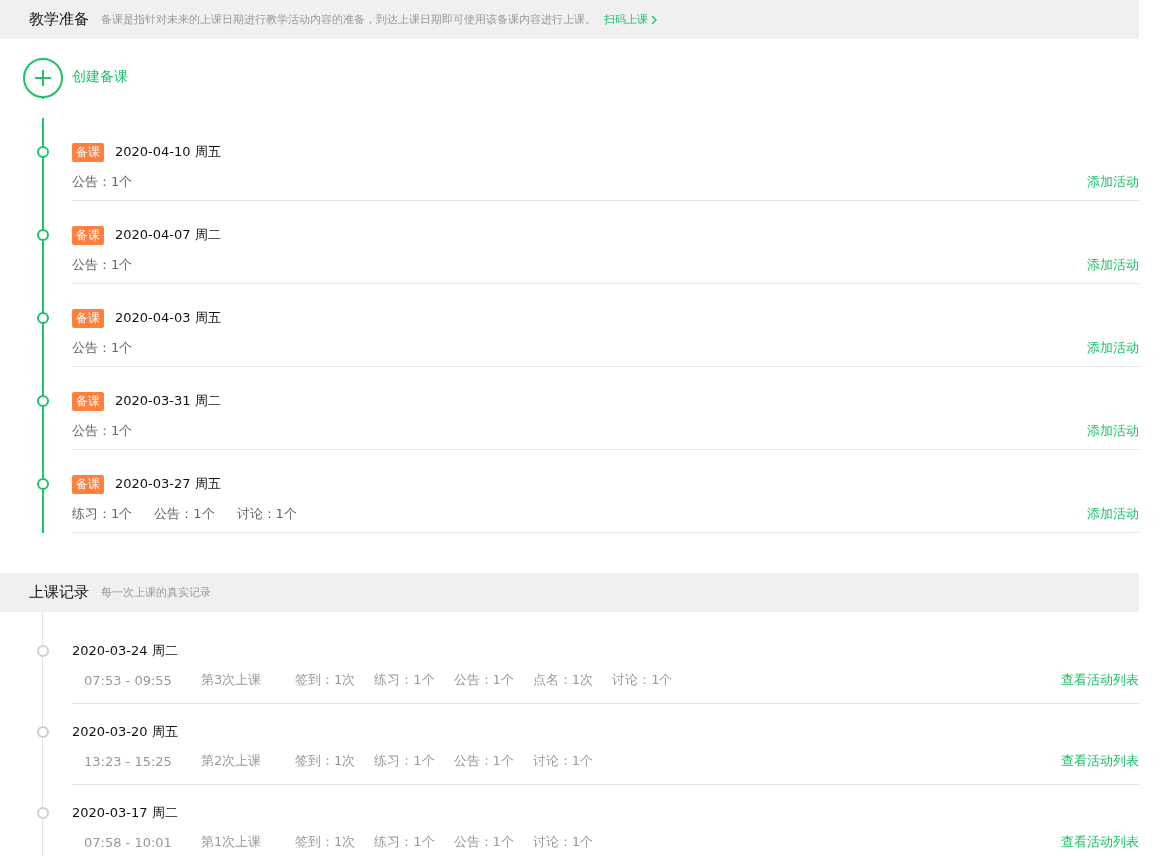  I want to click on date-text: 2020-03-27 周五, so click(168, 484).